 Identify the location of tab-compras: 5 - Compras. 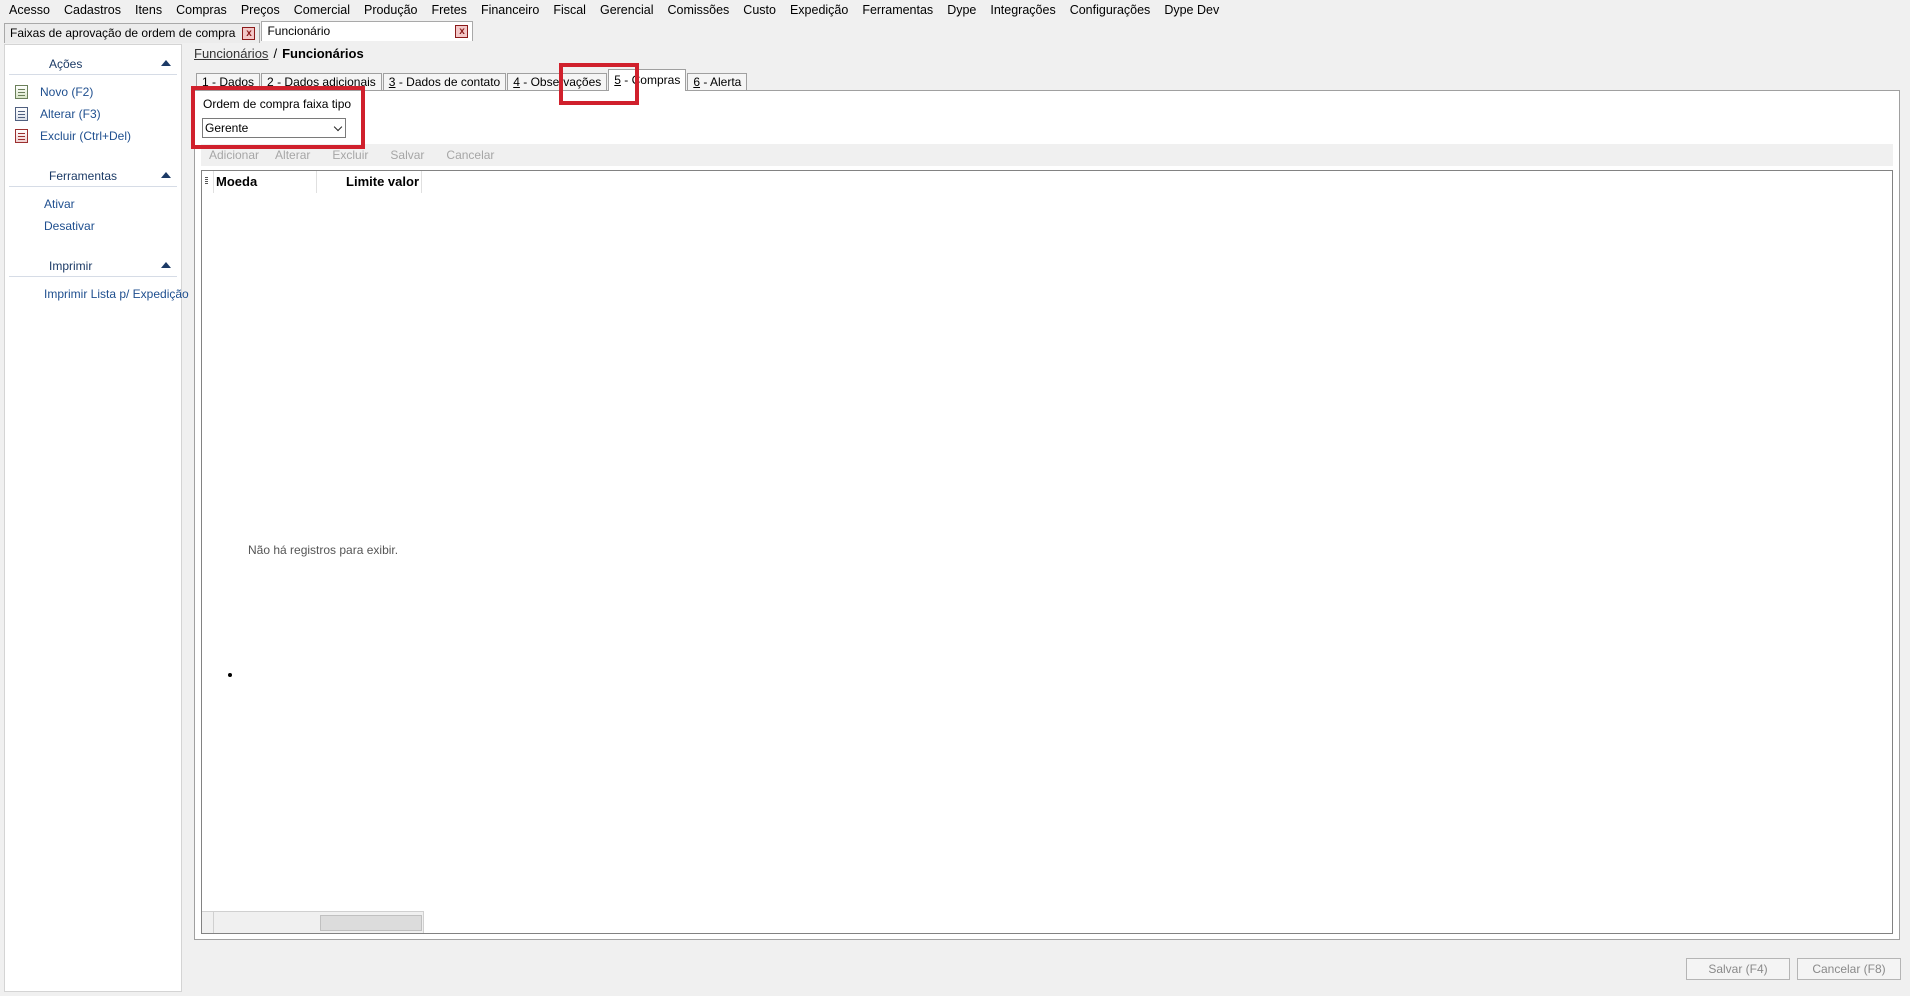
(647, 80).